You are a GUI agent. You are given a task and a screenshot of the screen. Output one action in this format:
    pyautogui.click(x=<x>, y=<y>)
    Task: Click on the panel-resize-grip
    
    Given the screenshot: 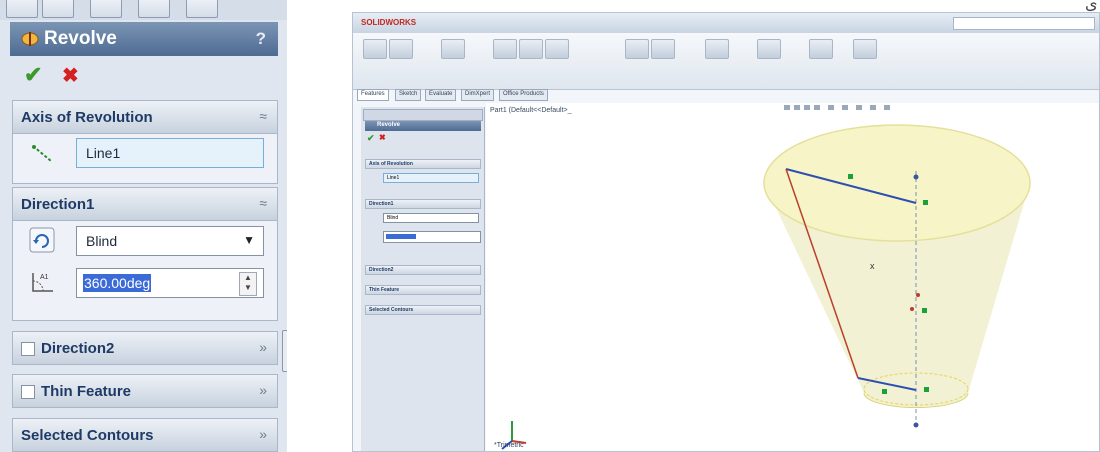 What is the action you would take?
    pyautogui.click(x=284, y=351)
    